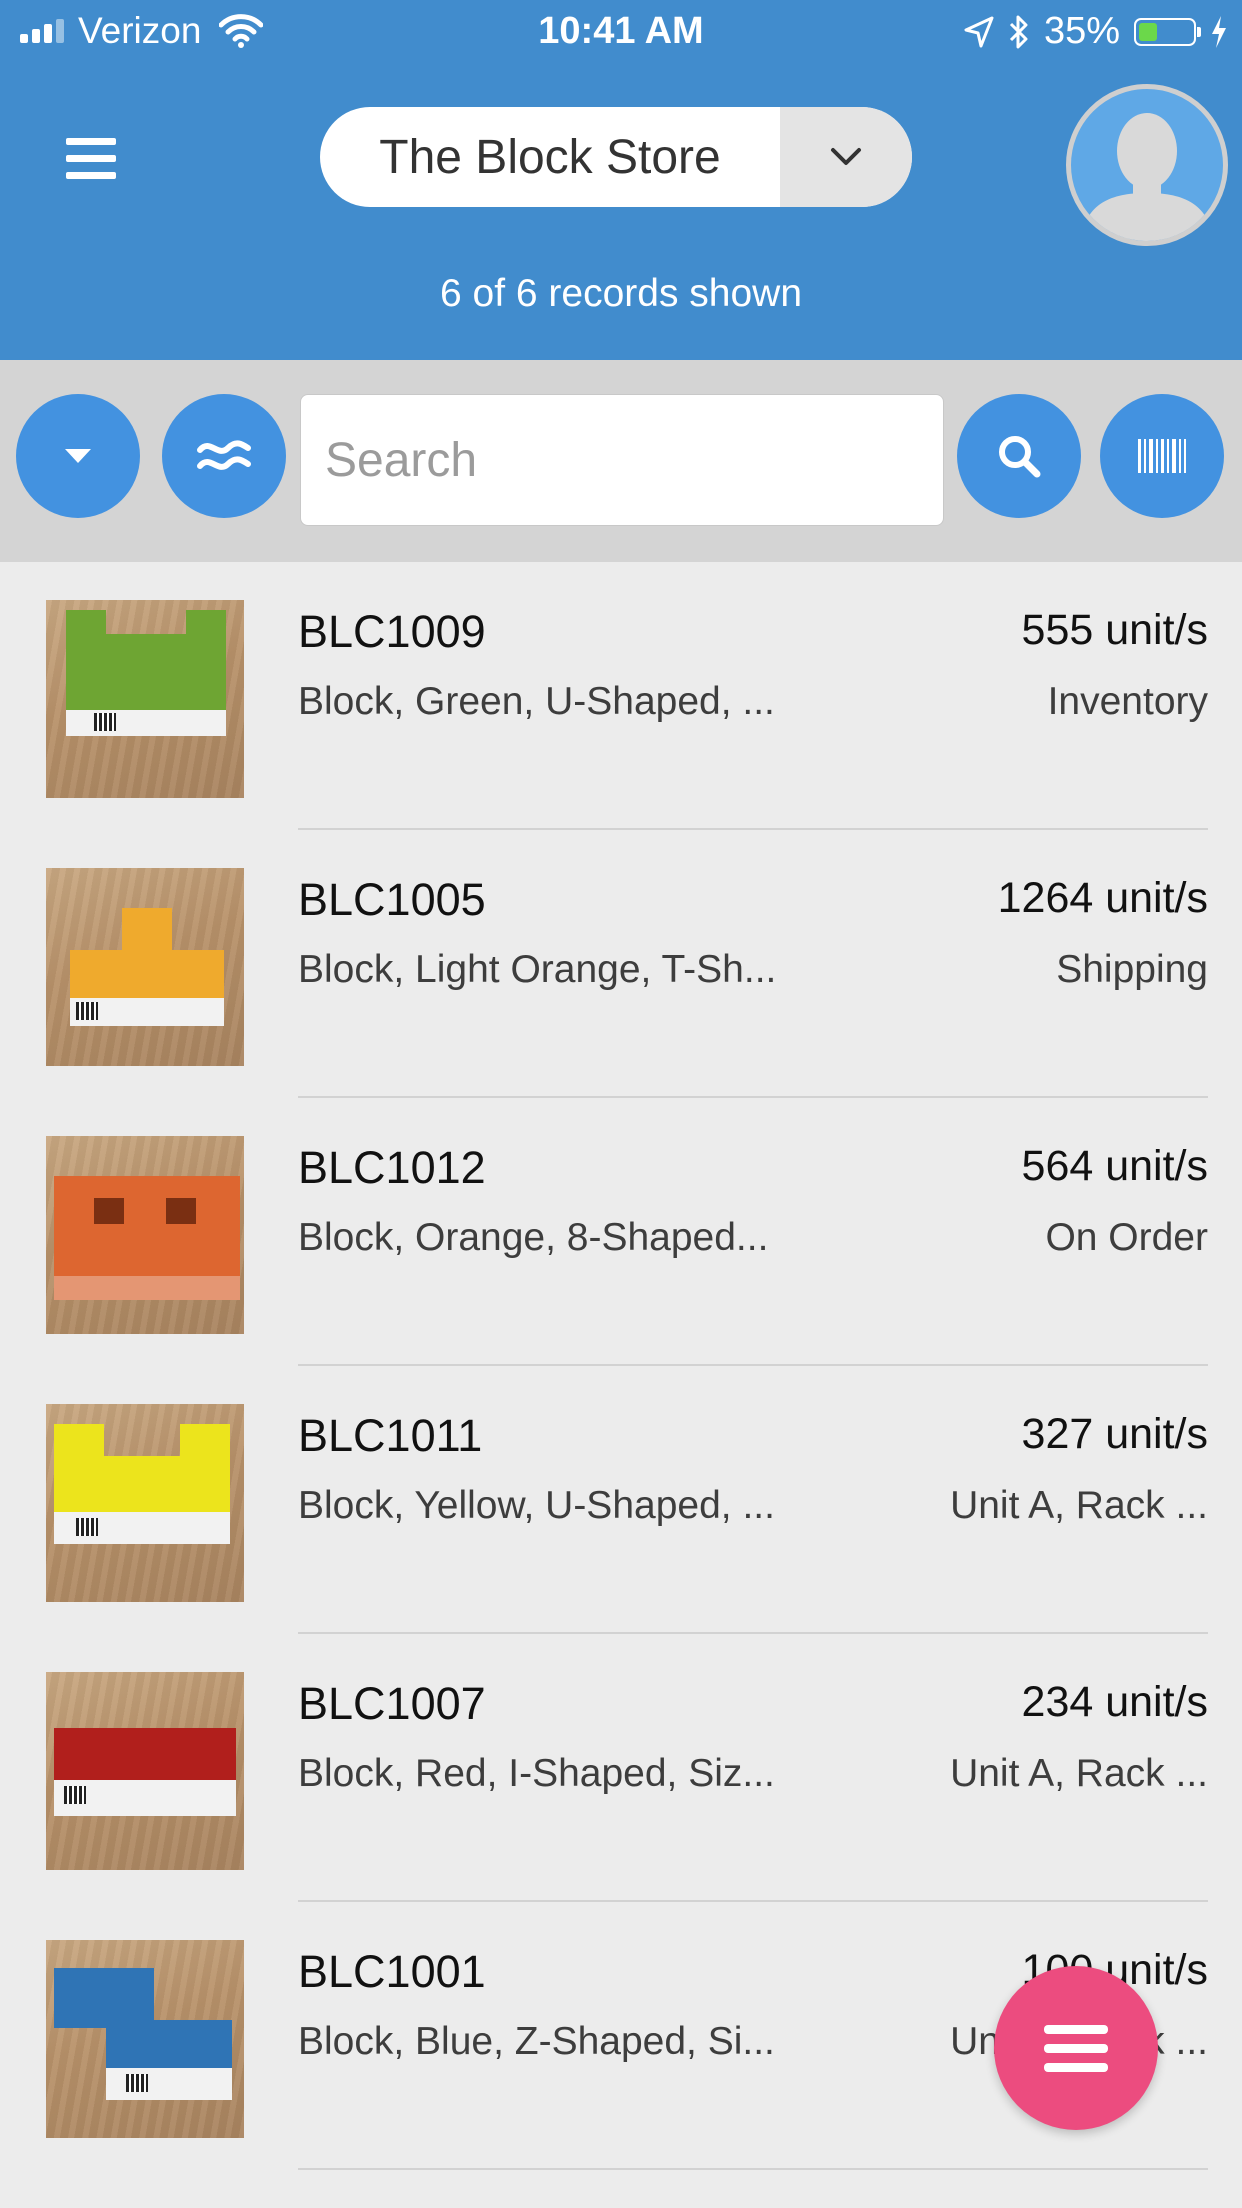  I want to click on item-location: On Order, so click(1126, 1237).